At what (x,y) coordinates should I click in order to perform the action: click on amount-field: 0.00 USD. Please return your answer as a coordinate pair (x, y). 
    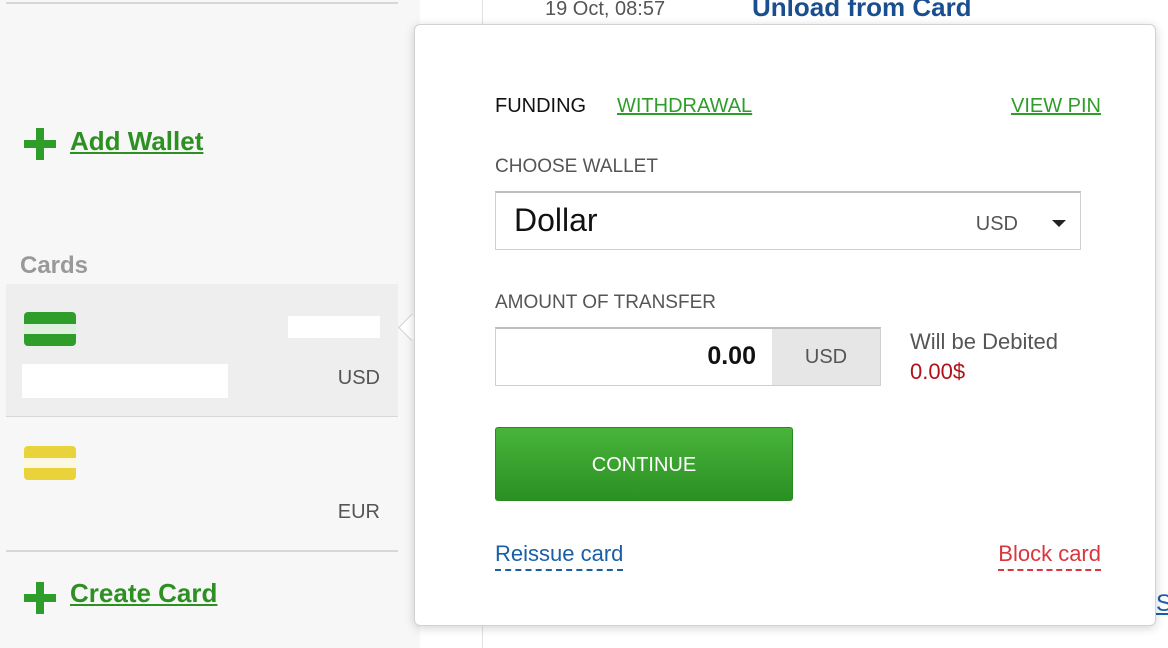
    Looking at the image, I should click on (688, 356).